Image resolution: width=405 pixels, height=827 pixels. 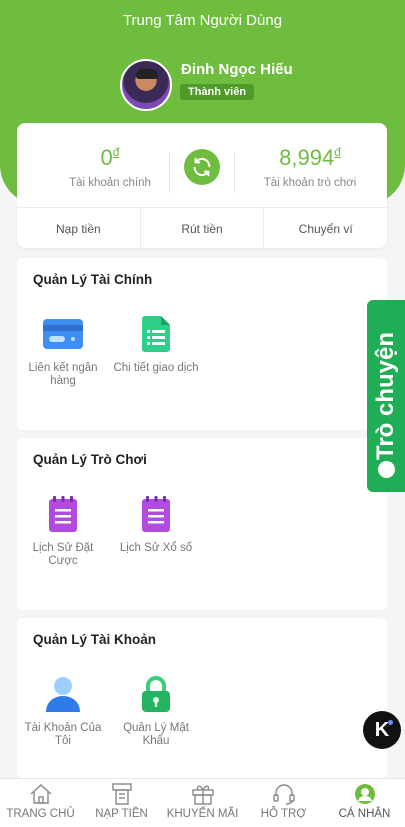 I want to click on wallet-actions: Nạp tiền Rút tiền Chuyển ví, so click(x=202, y=228).